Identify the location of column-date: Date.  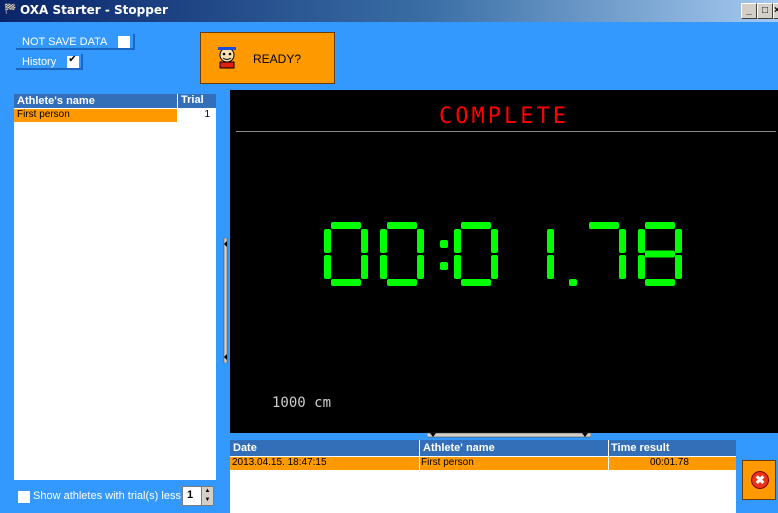
(245, 448).